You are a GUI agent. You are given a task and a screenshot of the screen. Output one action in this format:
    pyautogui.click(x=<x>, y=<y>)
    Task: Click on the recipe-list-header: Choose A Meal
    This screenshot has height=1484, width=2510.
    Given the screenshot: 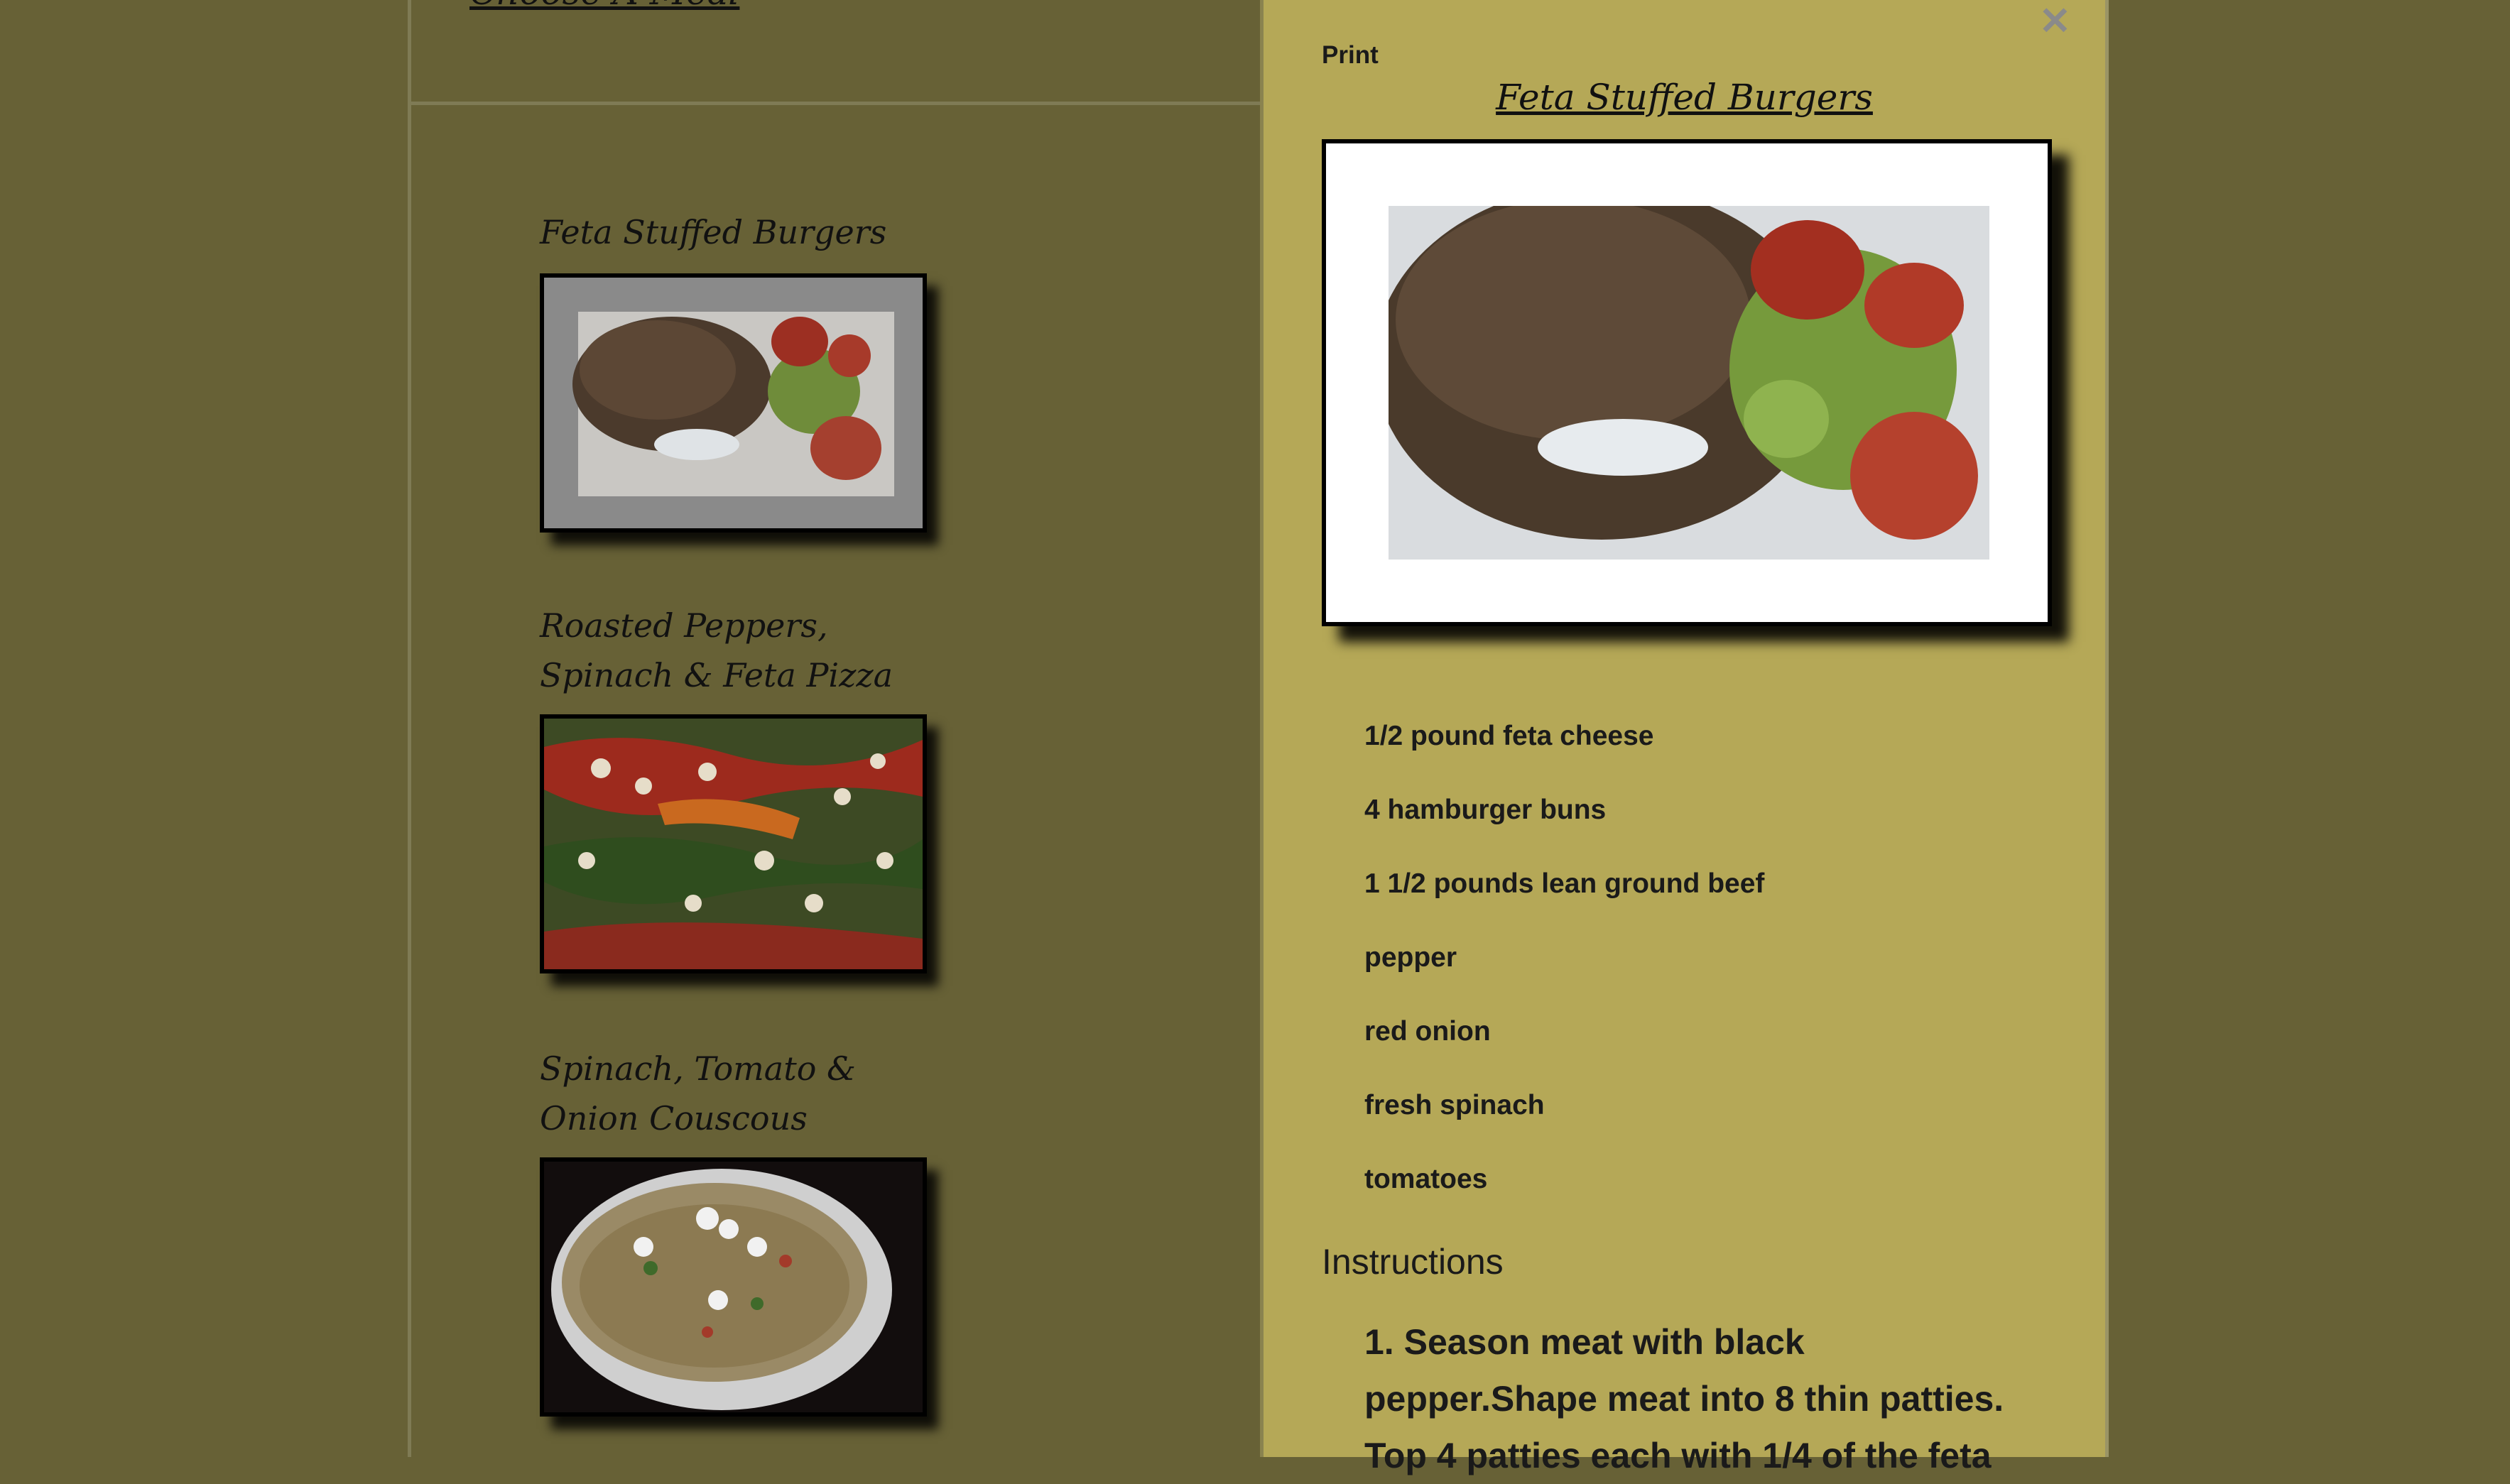 What is the action you would take?
    pyautogui.click(x=836, y=52)
    